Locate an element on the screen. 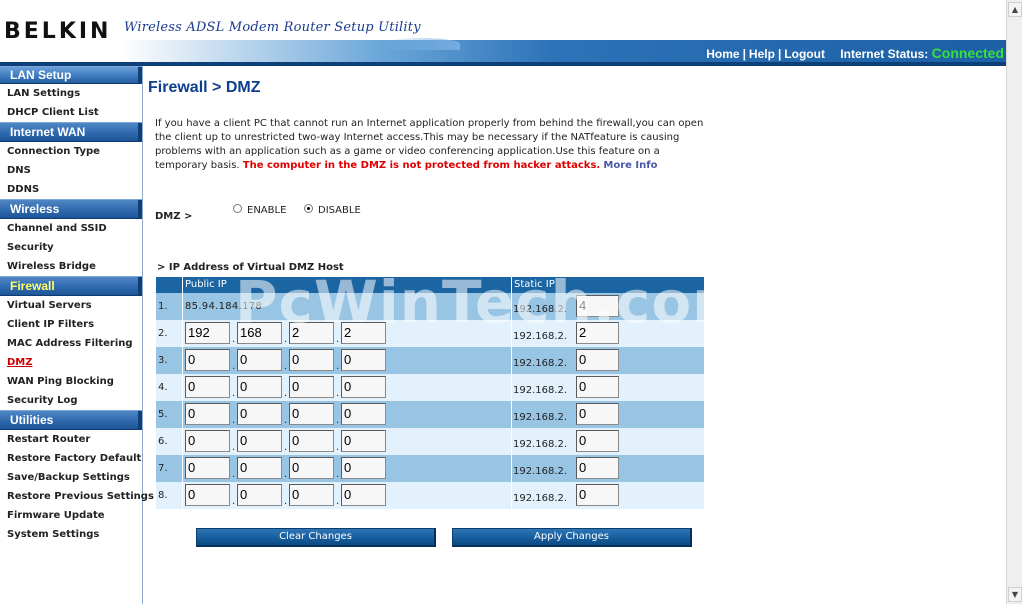 This screenshot has height=604, width=1022. table-row: 2. 192. 168. 2. 2 192.168.2. 2 is located at coordinates (430, 333).